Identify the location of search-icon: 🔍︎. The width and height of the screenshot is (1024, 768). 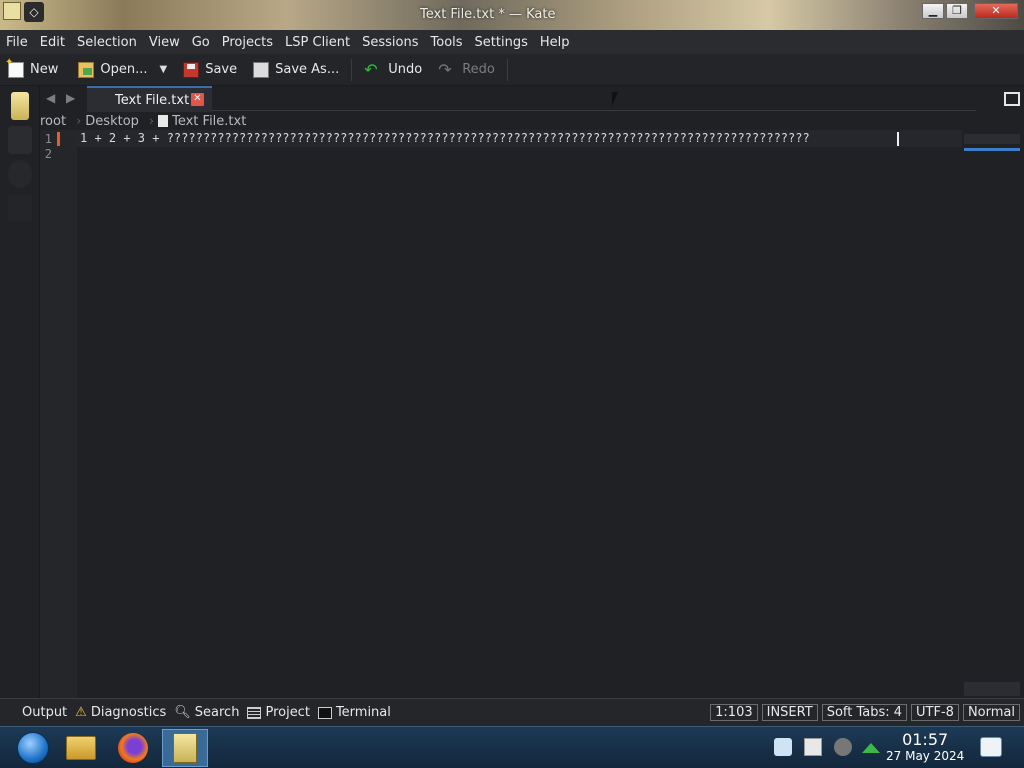
(182, 712).